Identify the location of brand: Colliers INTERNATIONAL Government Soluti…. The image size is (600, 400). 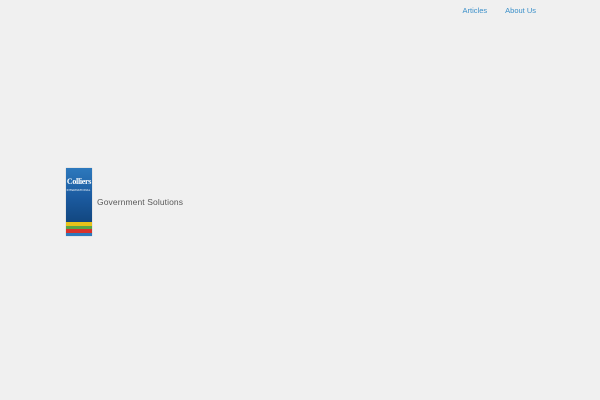
(124, 202).